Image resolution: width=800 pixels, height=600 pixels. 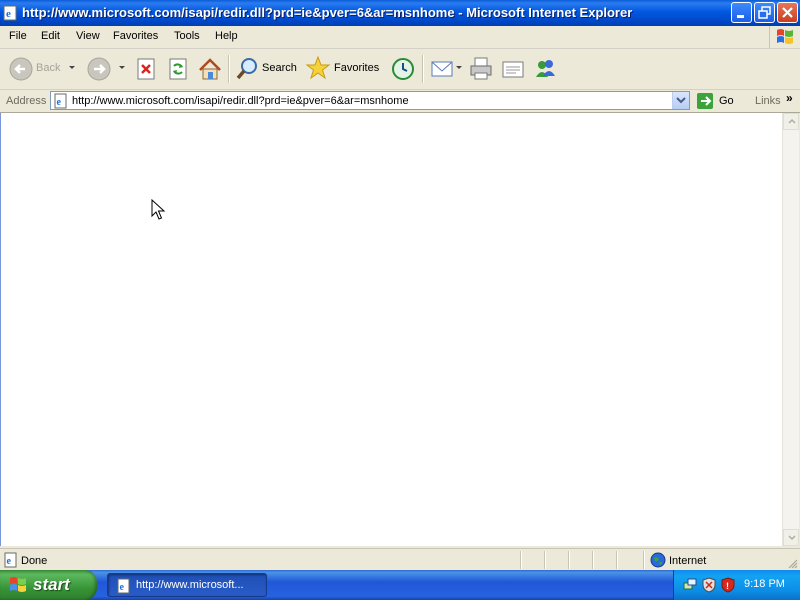 I want to click on go-arrow-icon, so click(x=705, y=101).